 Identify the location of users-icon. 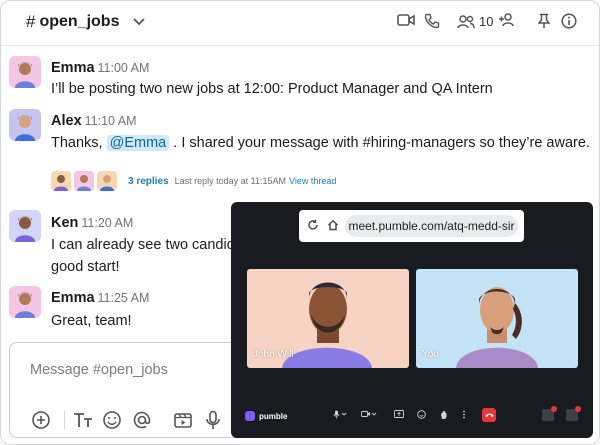
(466, 21).